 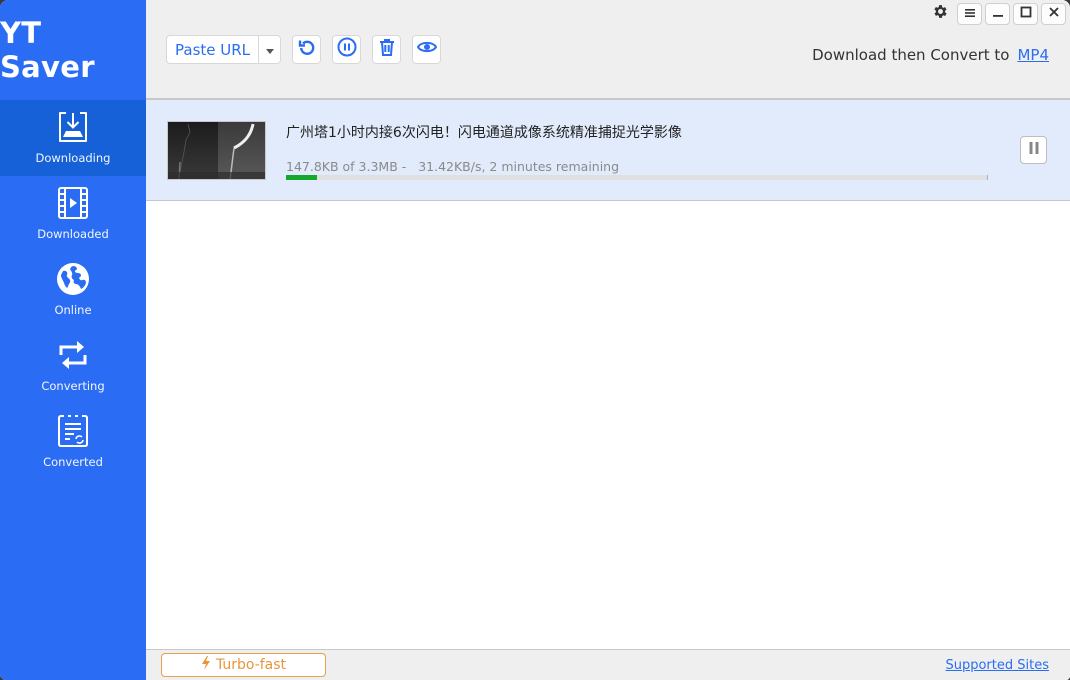 I want to click on menu-icon, so click(x=970, y=14).